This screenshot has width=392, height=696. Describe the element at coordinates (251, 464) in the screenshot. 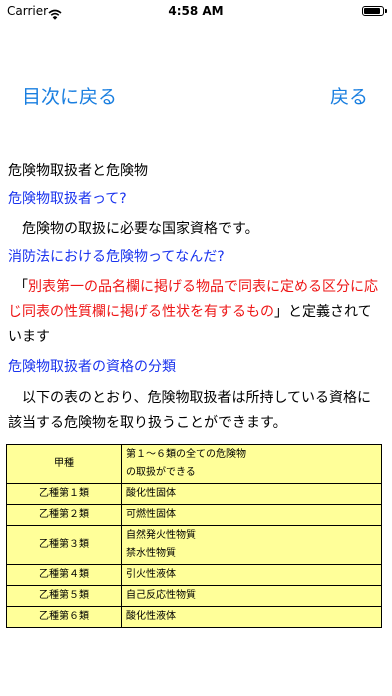

I see `hazard-description-cell: 第１～６類の全ての危険物 の取扱ができる` at that location.